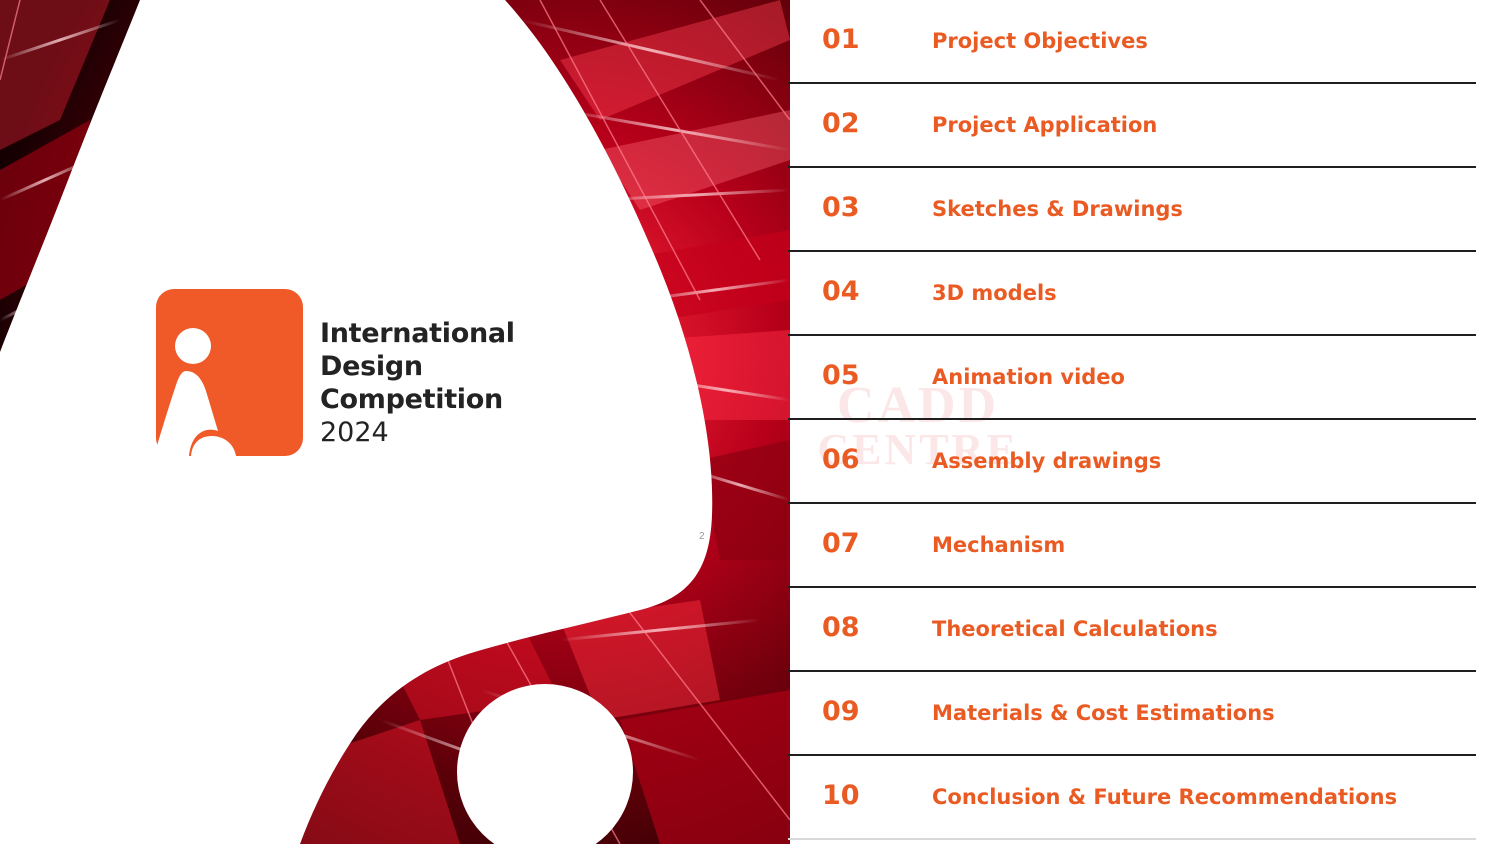 The width and height of the screenshot is (1500, 844). I want to click on toc-item: 02 Project Application, so click(1132, 126).